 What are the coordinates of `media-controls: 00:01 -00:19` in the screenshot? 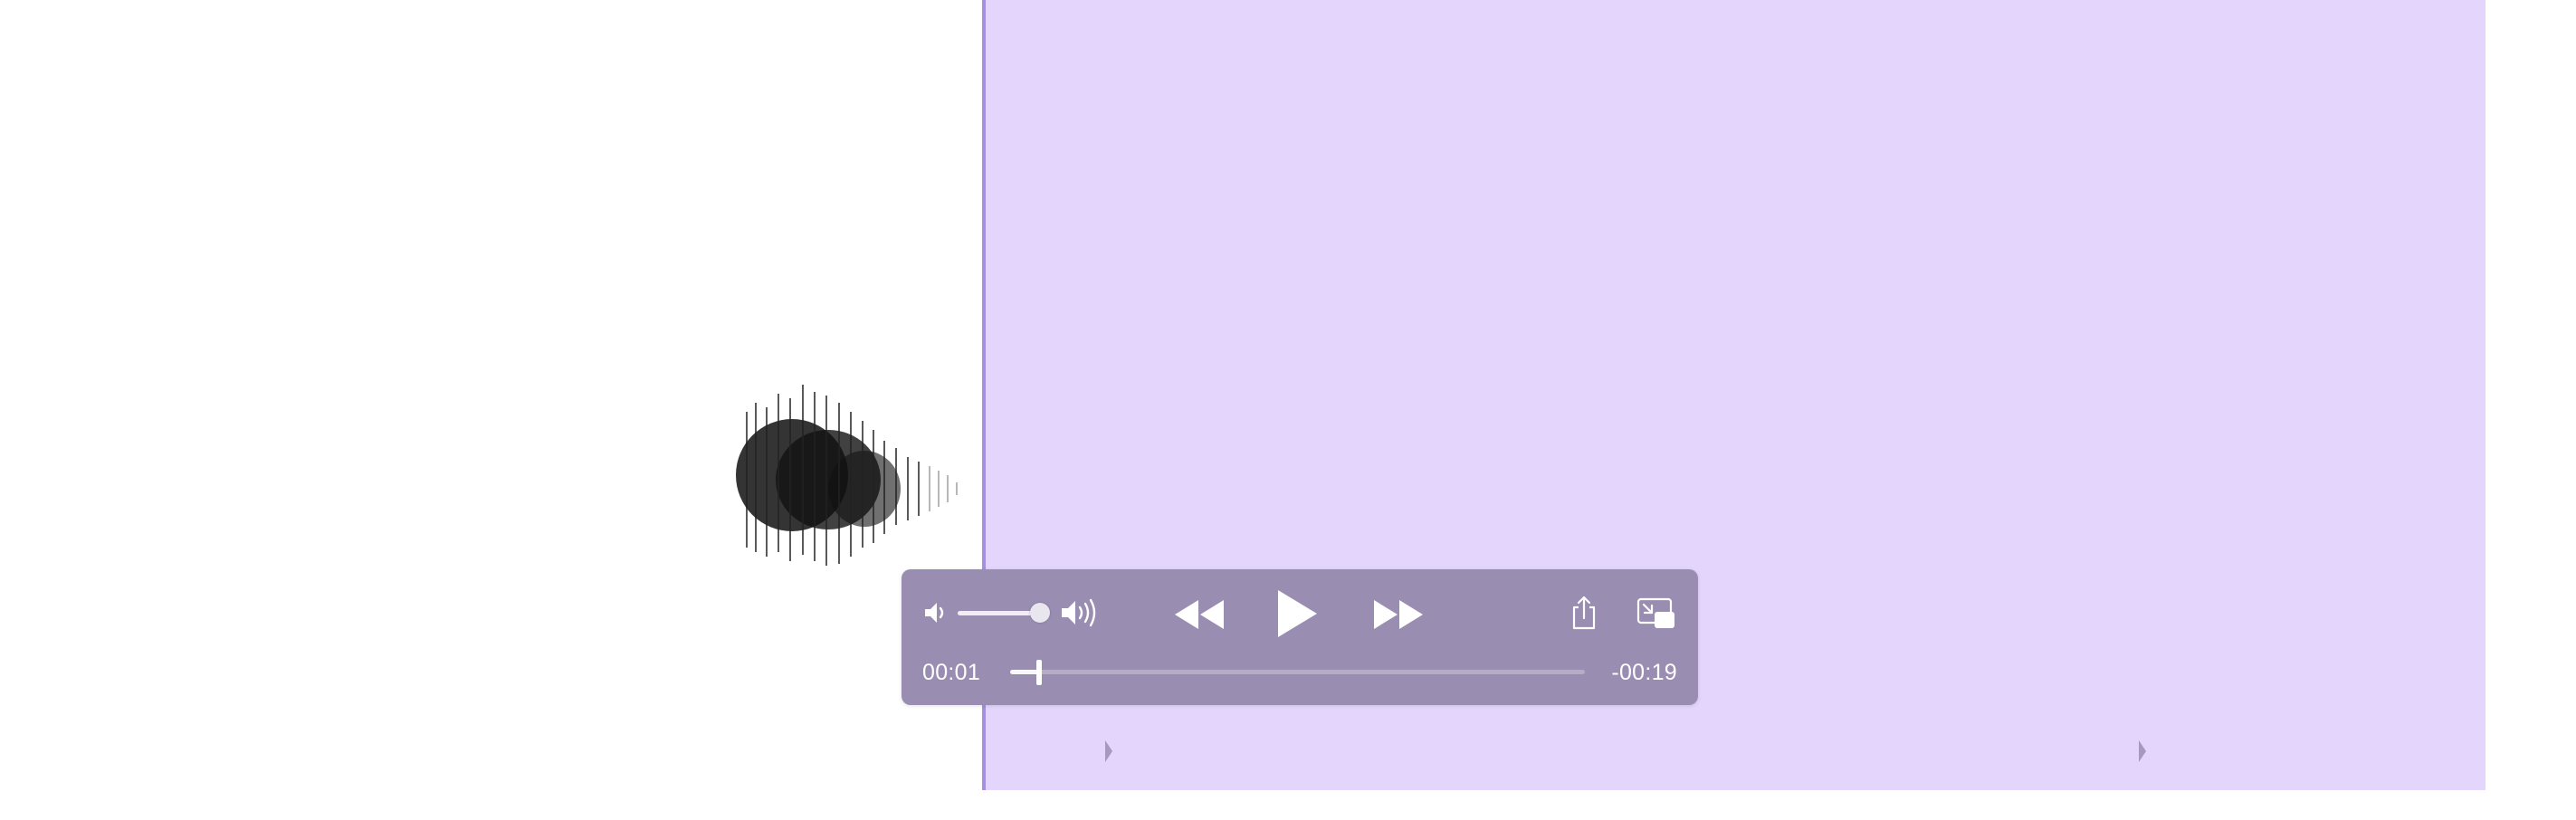 It's located at (1300, 637).